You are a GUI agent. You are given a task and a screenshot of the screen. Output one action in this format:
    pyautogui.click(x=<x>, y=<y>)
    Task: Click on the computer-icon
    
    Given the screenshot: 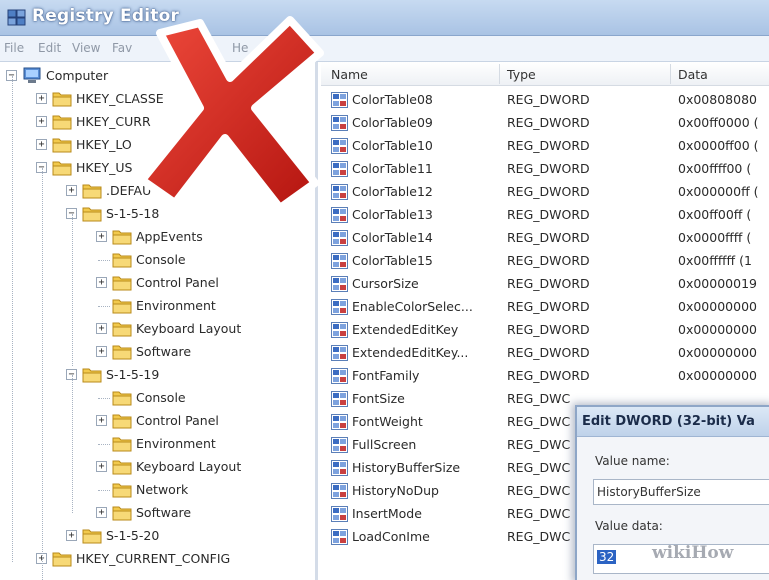 What is the action you would take?
    pyautogui.click(x=32, y=75)
    